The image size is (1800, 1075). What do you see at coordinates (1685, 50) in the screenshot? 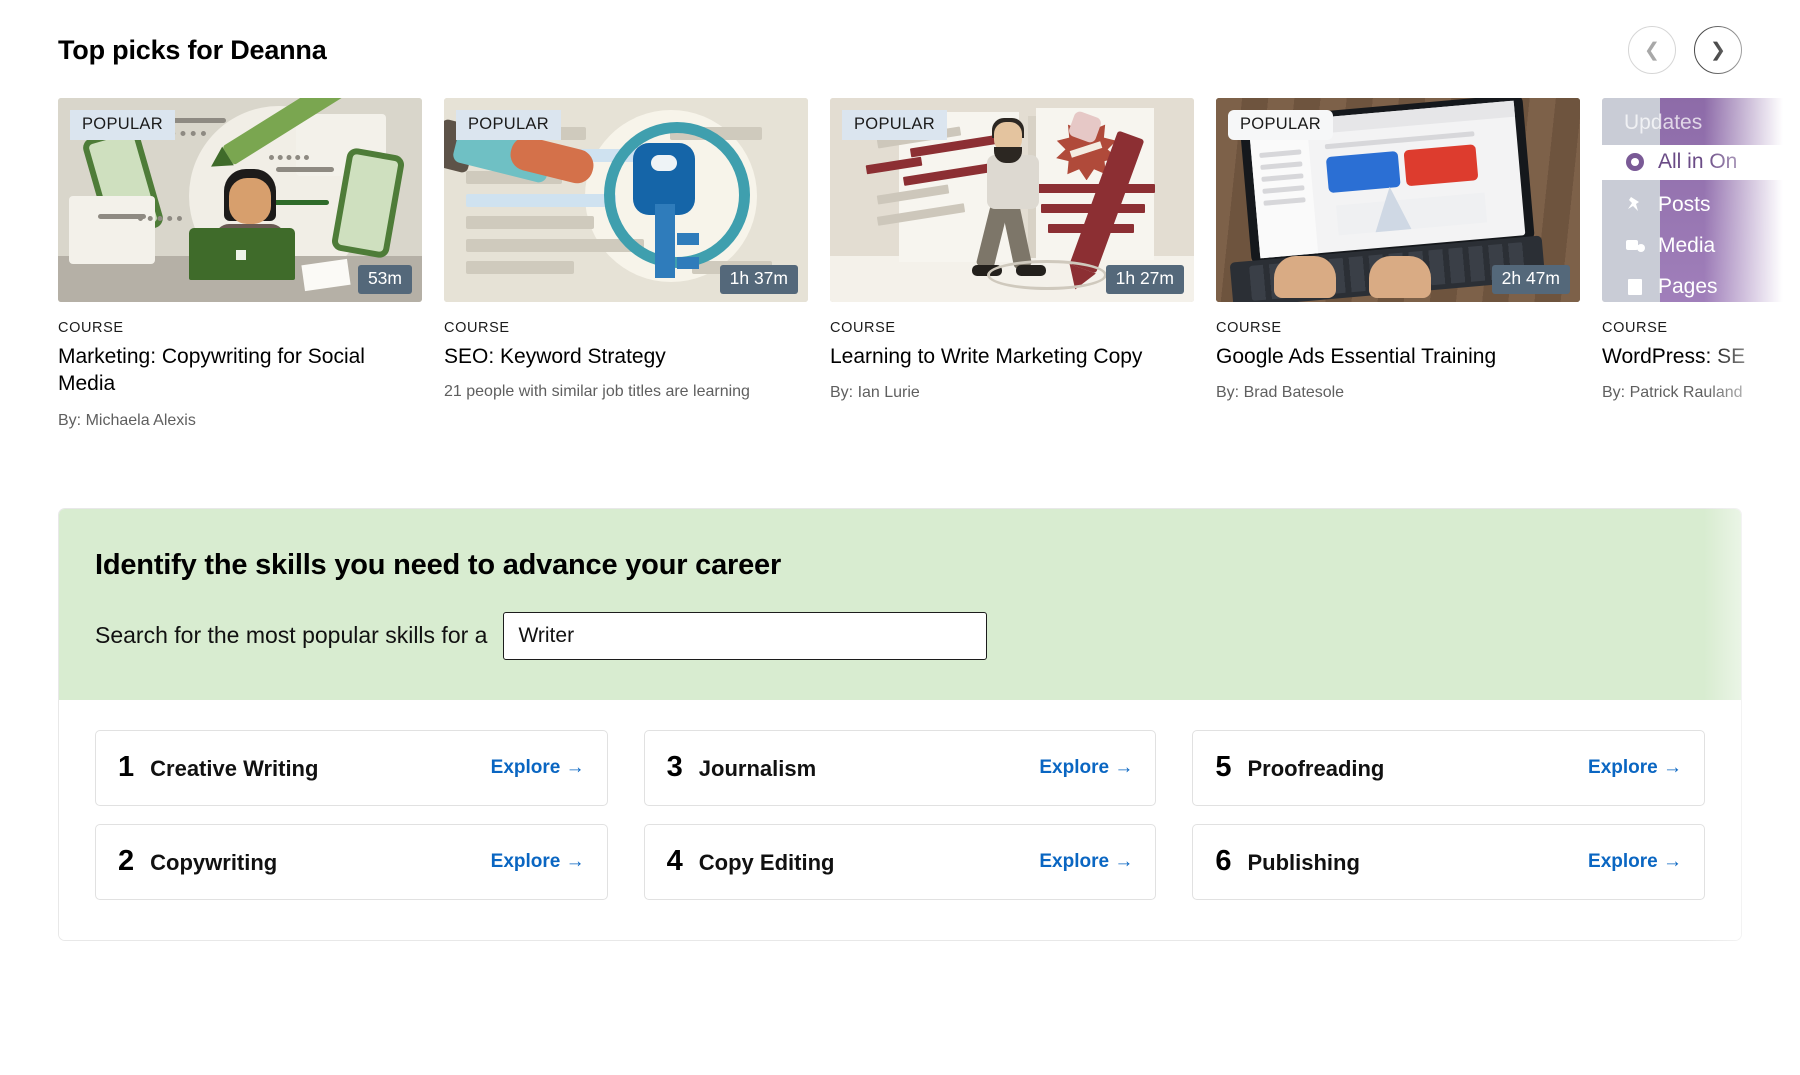
I see `carousel-nav: ❮ ❯` at bounding box center [1685, 50].